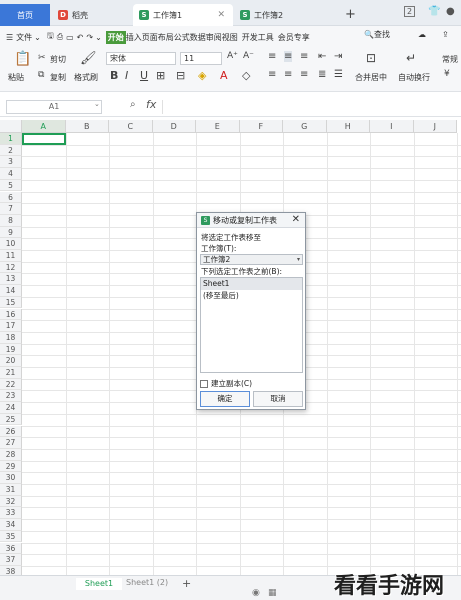 The width and height of the screenshot is (461, 600). Describe the element at coordinates (11, 162) in the screenshot. I see `row-header: 3` at that location.